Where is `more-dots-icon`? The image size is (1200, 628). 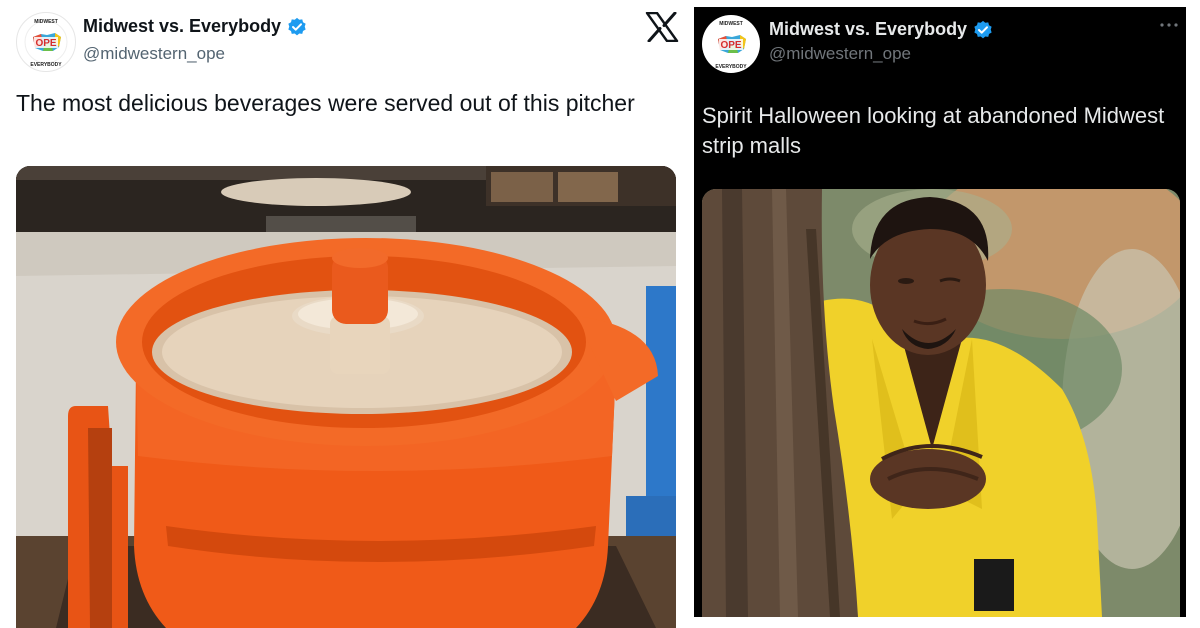 more-dots-icon is located at coordinates (1169, 25).